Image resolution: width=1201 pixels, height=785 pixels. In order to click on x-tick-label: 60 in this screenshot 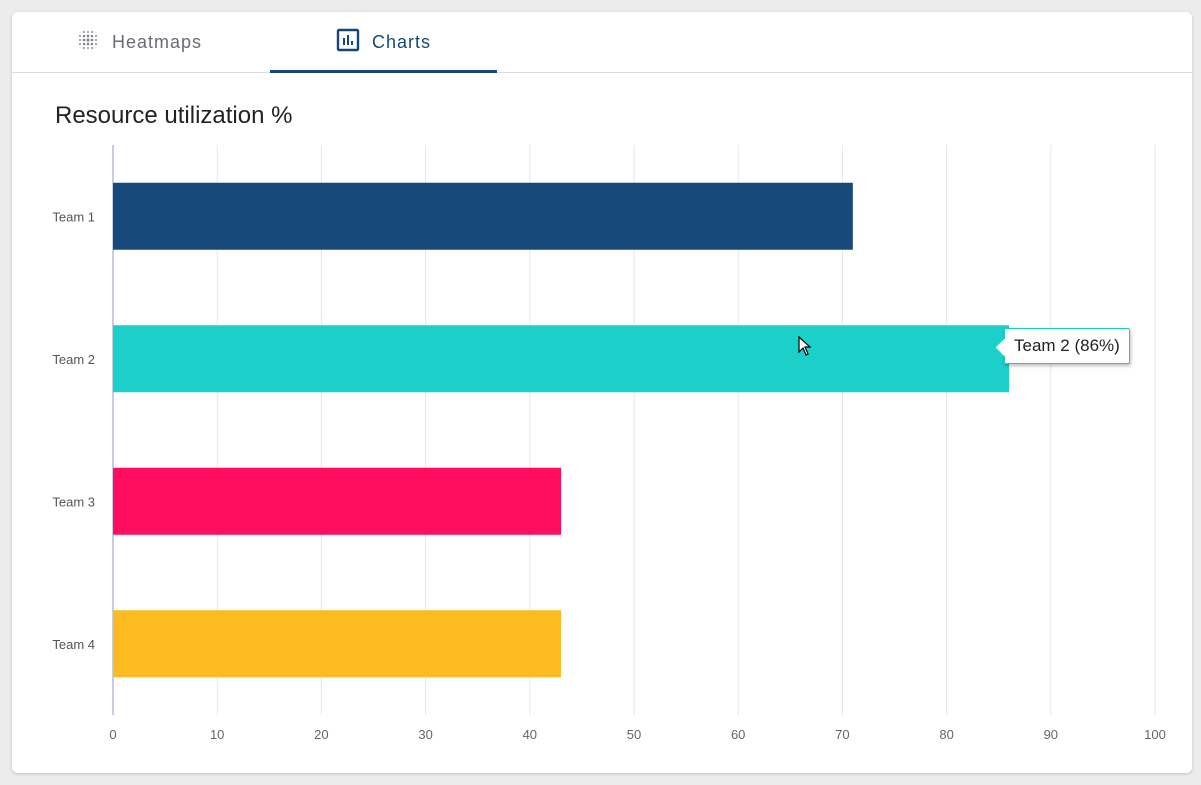, I will do `click(738, 734)`.